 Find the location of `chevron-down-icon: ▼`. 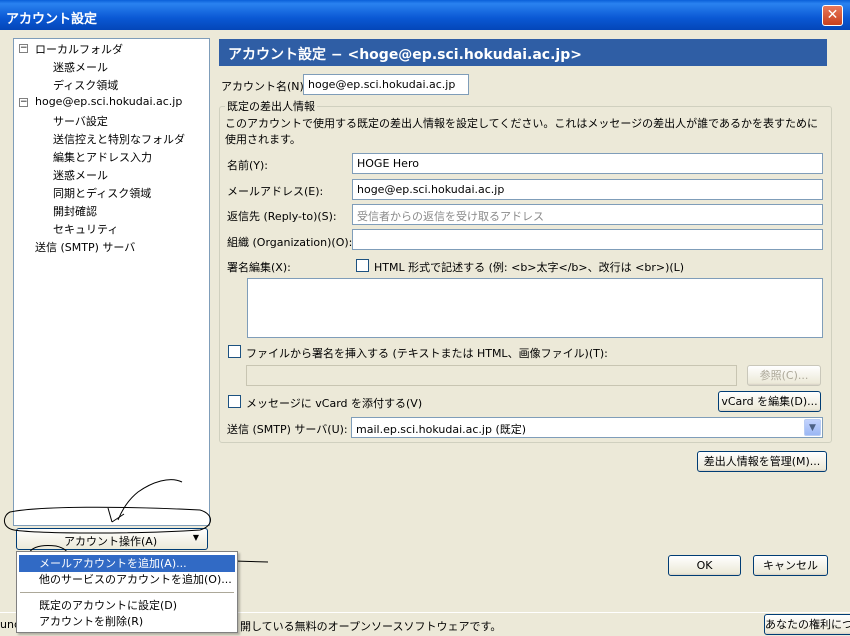

chevron-down-icon: ▼ is located at coordinates (812, 427).